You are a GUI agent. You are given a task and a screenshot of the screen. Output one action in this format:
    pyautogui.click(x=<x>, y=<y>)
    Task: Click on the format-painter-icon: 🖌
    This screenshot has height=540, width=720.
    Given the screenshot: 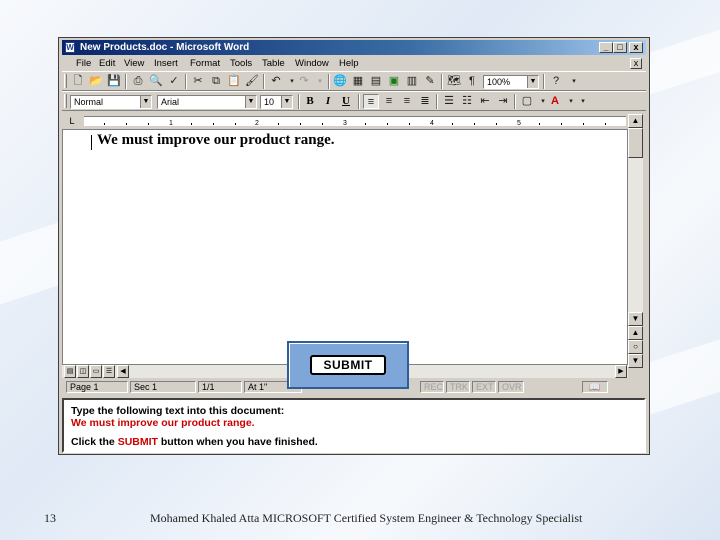 What is the action you would take?
    pyautogui.click(x=252, y=81)
    